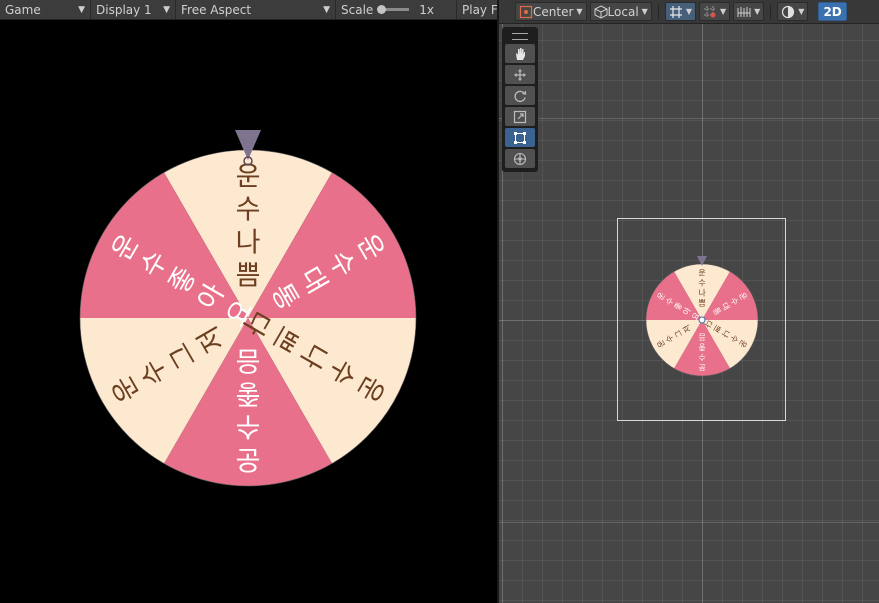 The image size is (879, 603). Describe the element at coordinates (216, 9) in the screenshot. I see `aspect-label: Free Aspect` at that location.